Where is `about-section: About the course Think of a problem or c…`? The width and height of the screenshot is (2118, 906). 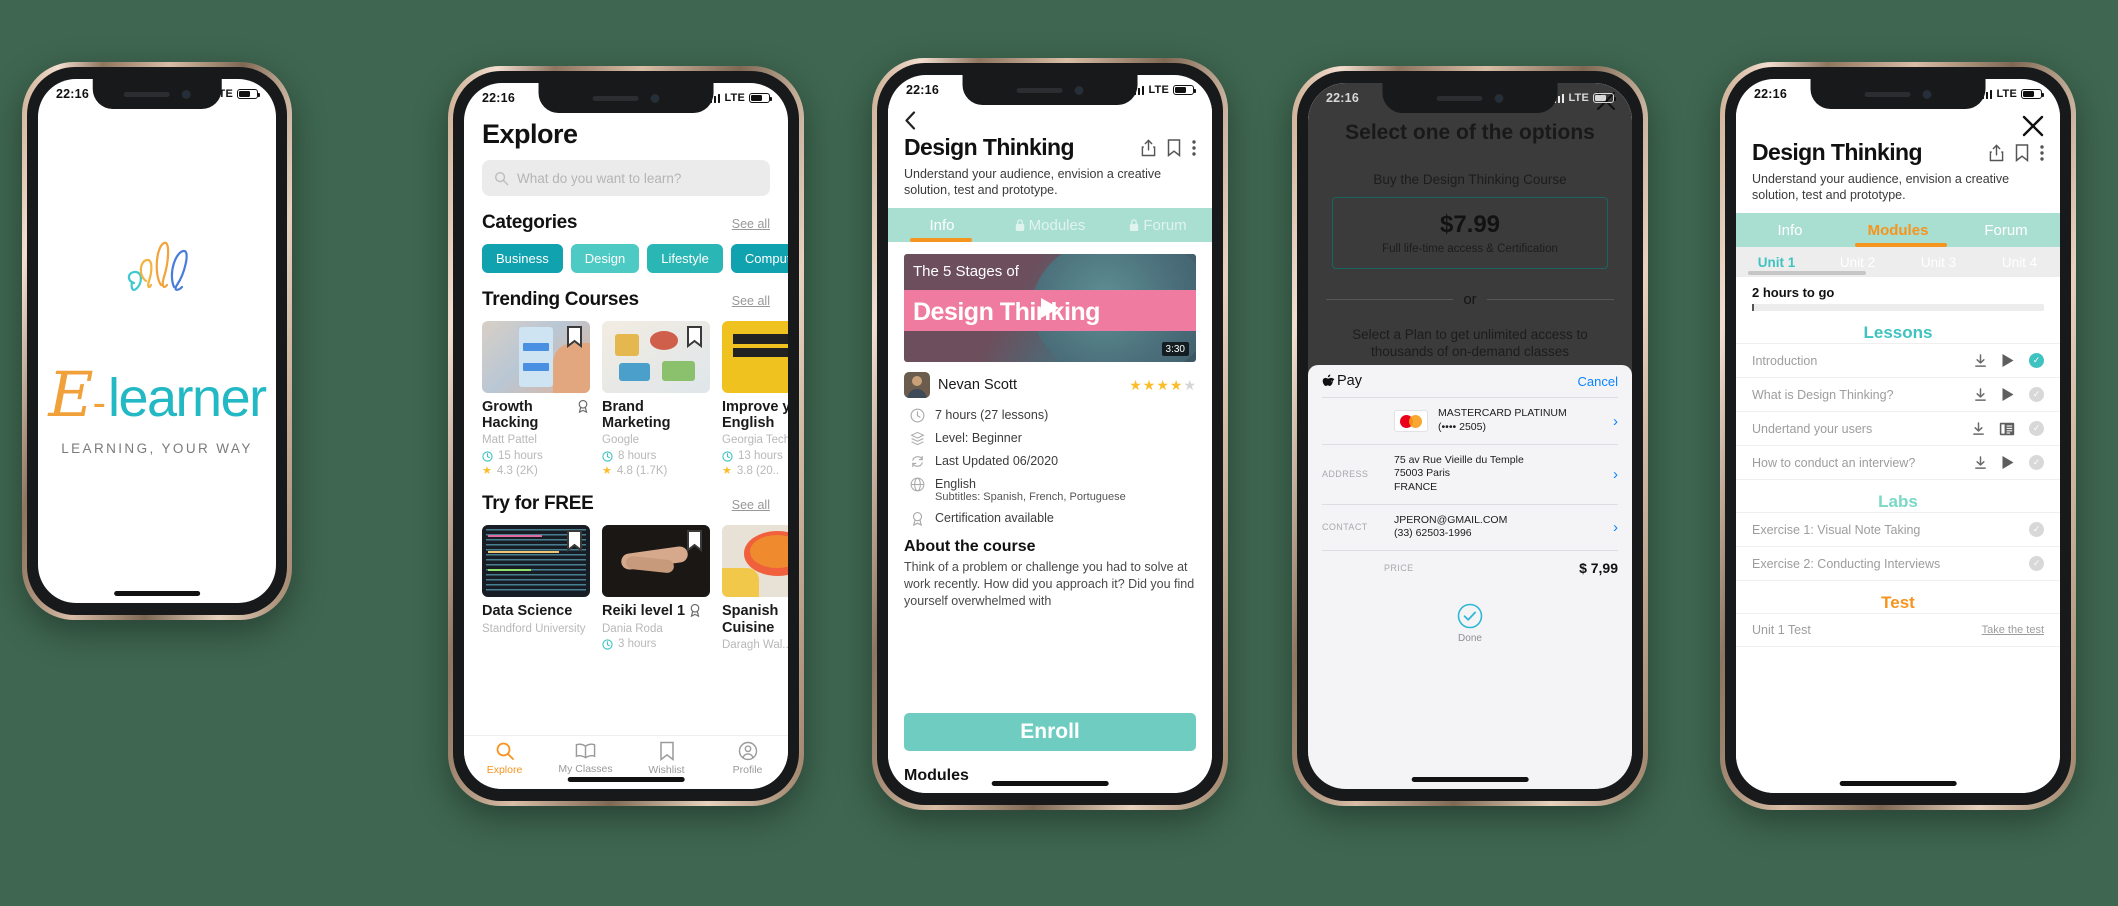 about-section: About the course Think of a problem or c… is located at coordinates (1050, 568).